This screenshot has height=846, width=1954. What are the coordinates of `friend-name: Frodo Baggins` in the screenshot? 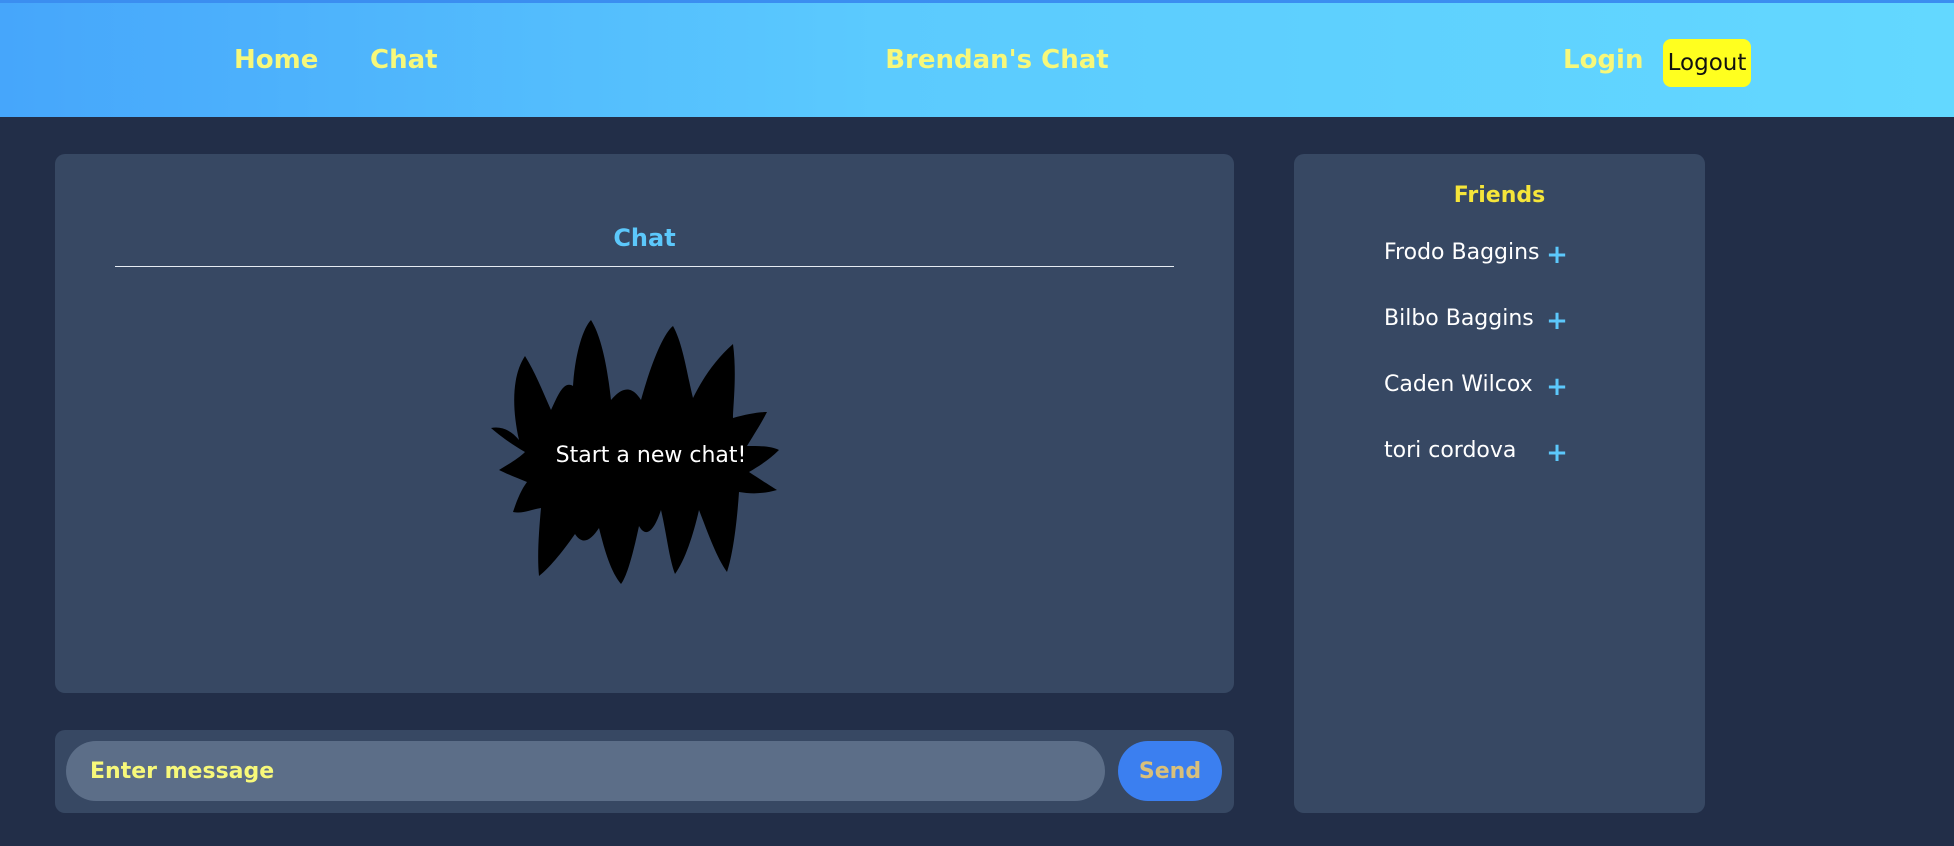 It's located at (1462, 252).